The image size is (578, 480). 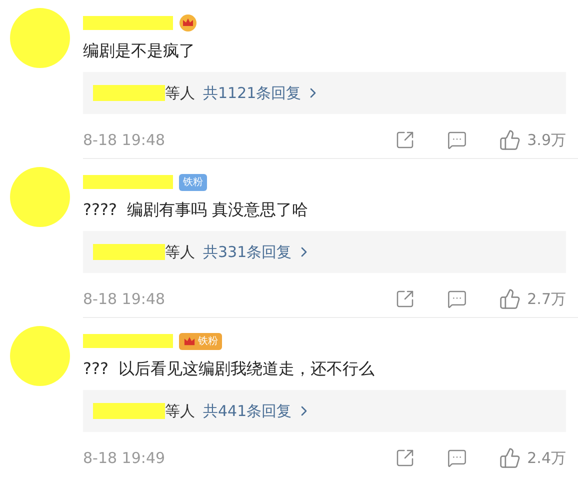 I want to click on replies-link: 共331条回复, so click(x=257, y=252).